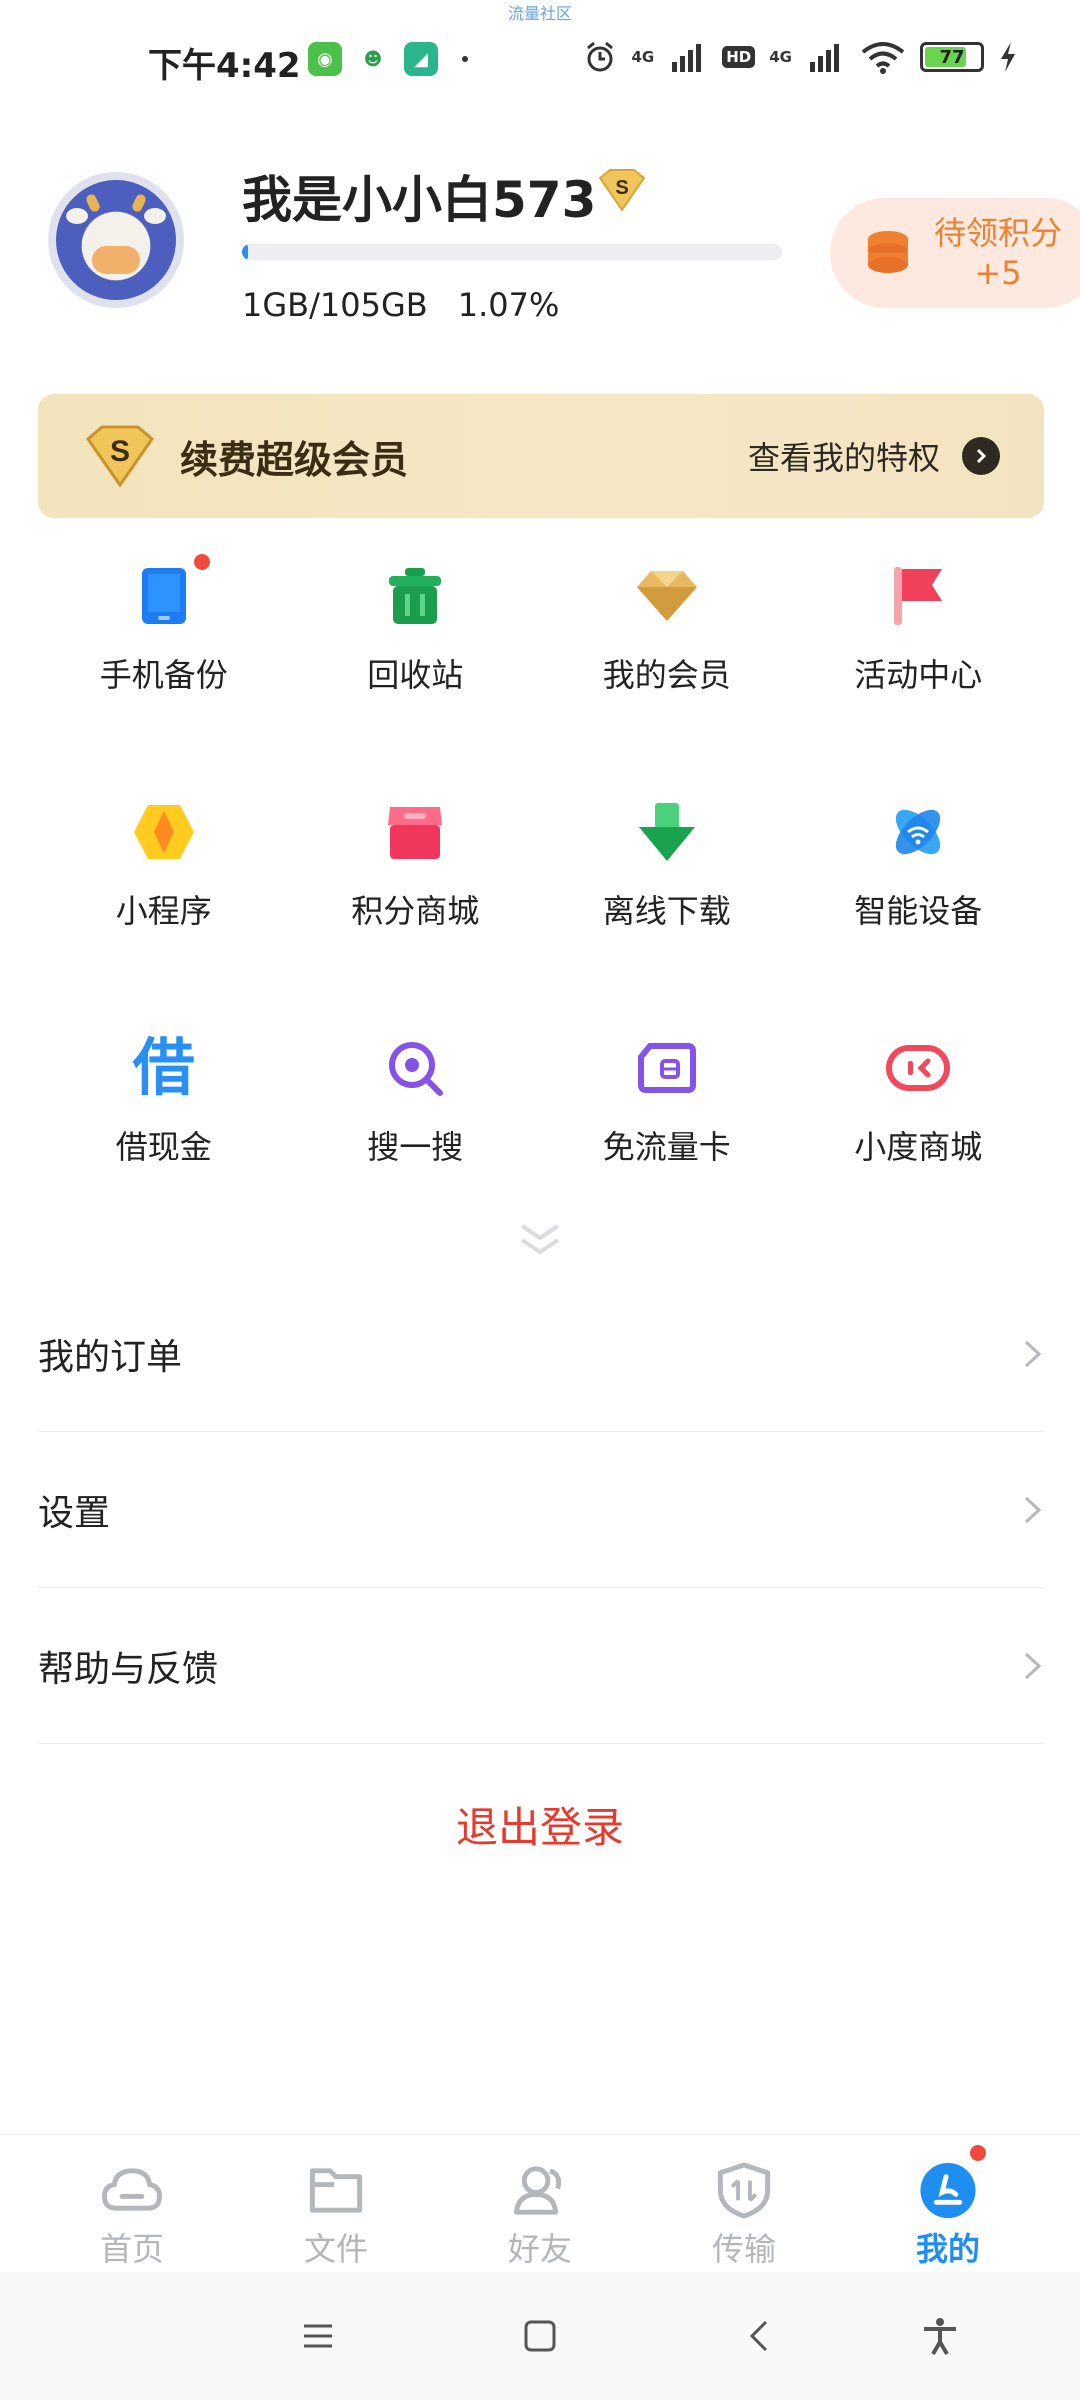 The width and height of the screenshot is (1080, 2400). I want to click on xiaodu-icon, so click(918, 1068).